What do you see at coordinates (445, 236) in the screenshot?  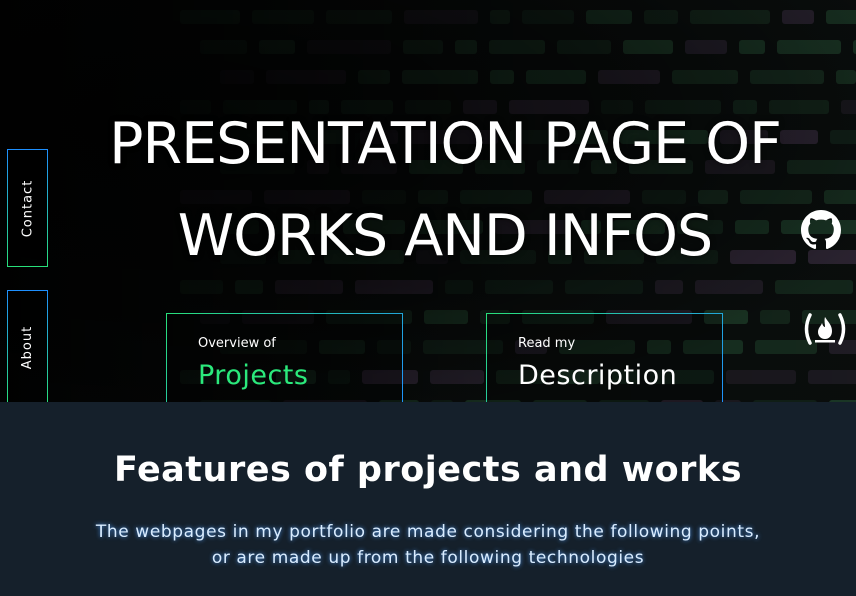 I see `title-line-2: WORKS AND INFOS` at bounding box center [445, 236].